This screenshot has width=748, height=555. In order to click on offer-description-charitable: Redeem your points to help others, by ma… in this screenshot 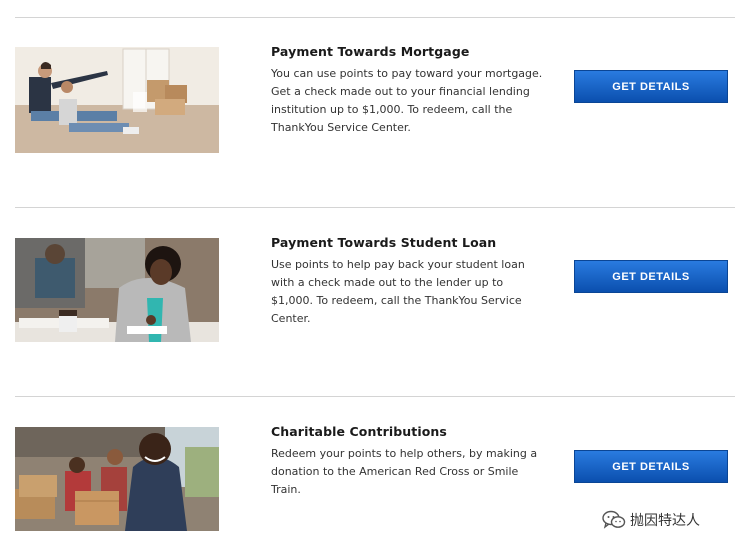, I will do `click(404, 471)`.